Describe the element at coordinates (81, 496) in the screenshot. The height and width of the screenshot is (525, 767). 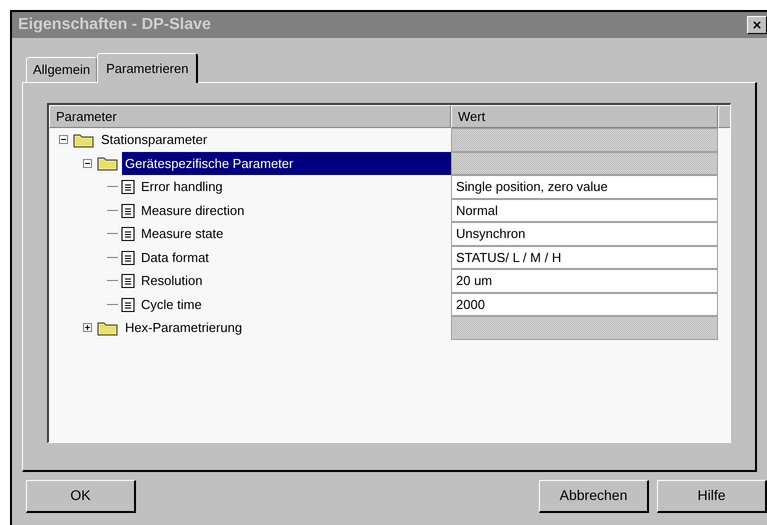
I see `dialog-button: OK` at that location.